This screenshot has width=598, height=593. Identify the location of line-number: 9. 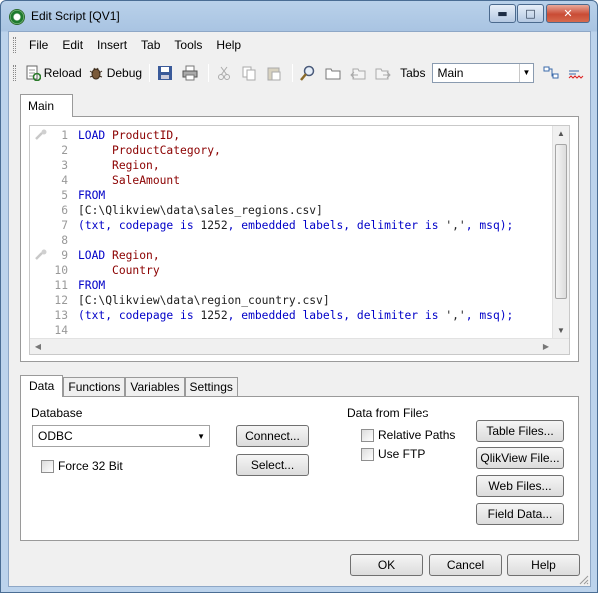
(64, 255).